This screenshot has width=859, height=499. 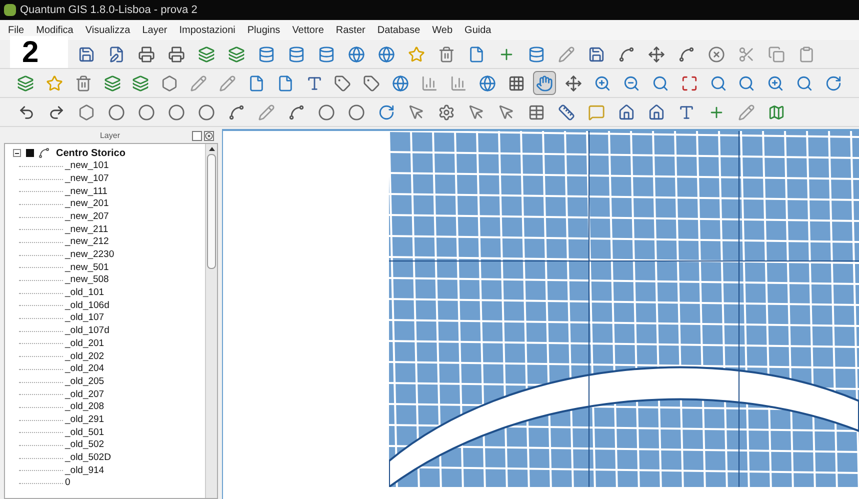 I want to click on hexagon-icon, so click(x=169, y=83).